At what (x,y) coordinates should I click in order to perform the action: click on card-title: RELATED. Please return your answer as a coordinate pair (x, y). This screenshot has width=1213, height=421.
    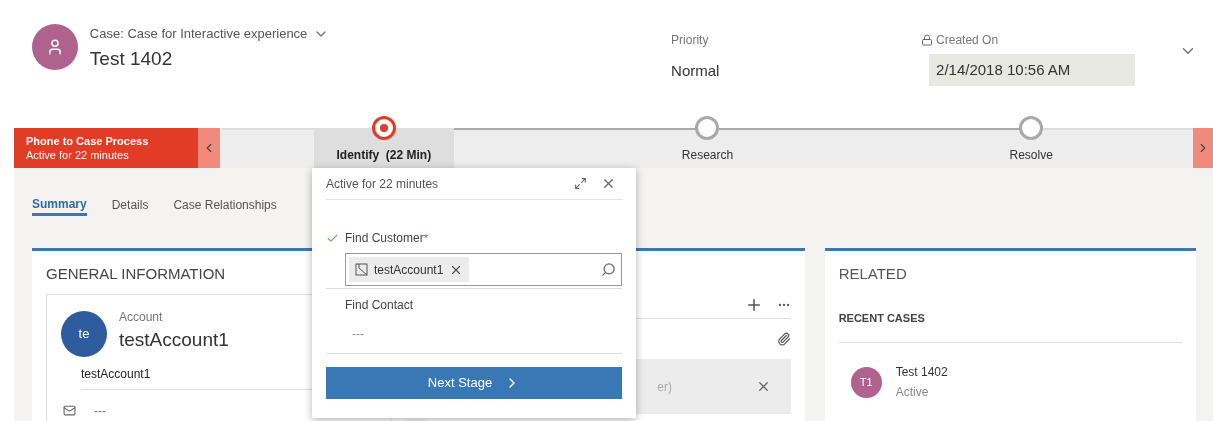
    Looking at the image, I should click on (872, 274).